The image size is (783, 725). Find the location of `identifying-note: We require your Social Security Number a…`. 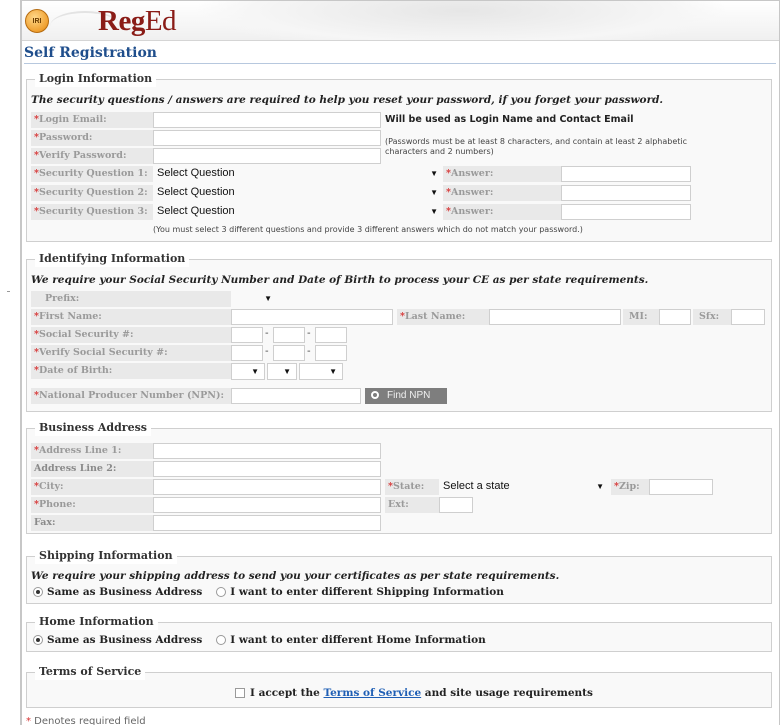

identifying-note: We require your Social Security Number a… is located at coordinates (340, 280).